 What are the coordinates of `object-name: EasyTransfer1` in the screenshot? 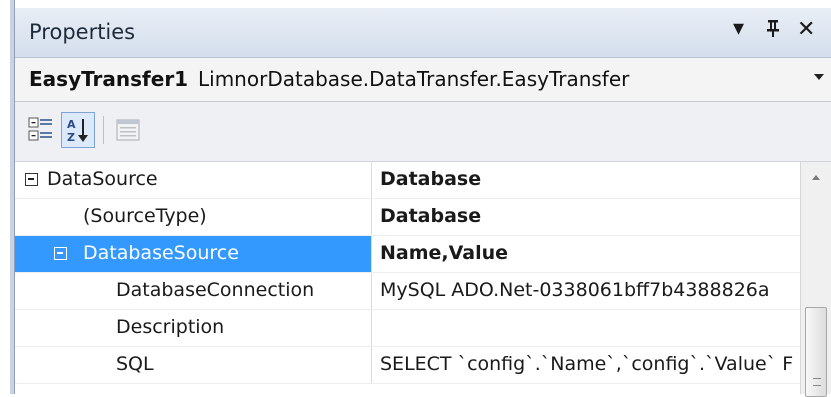 It's located at (109, 79).